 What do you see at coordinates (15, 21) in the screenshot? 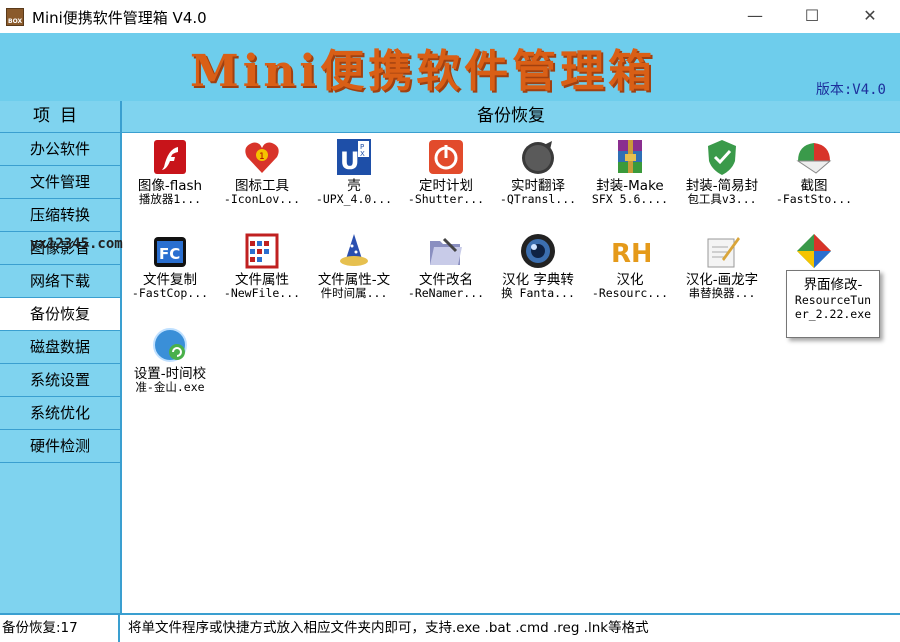
I see `app-icon-text: BOX` at bounding box center [15, 21].